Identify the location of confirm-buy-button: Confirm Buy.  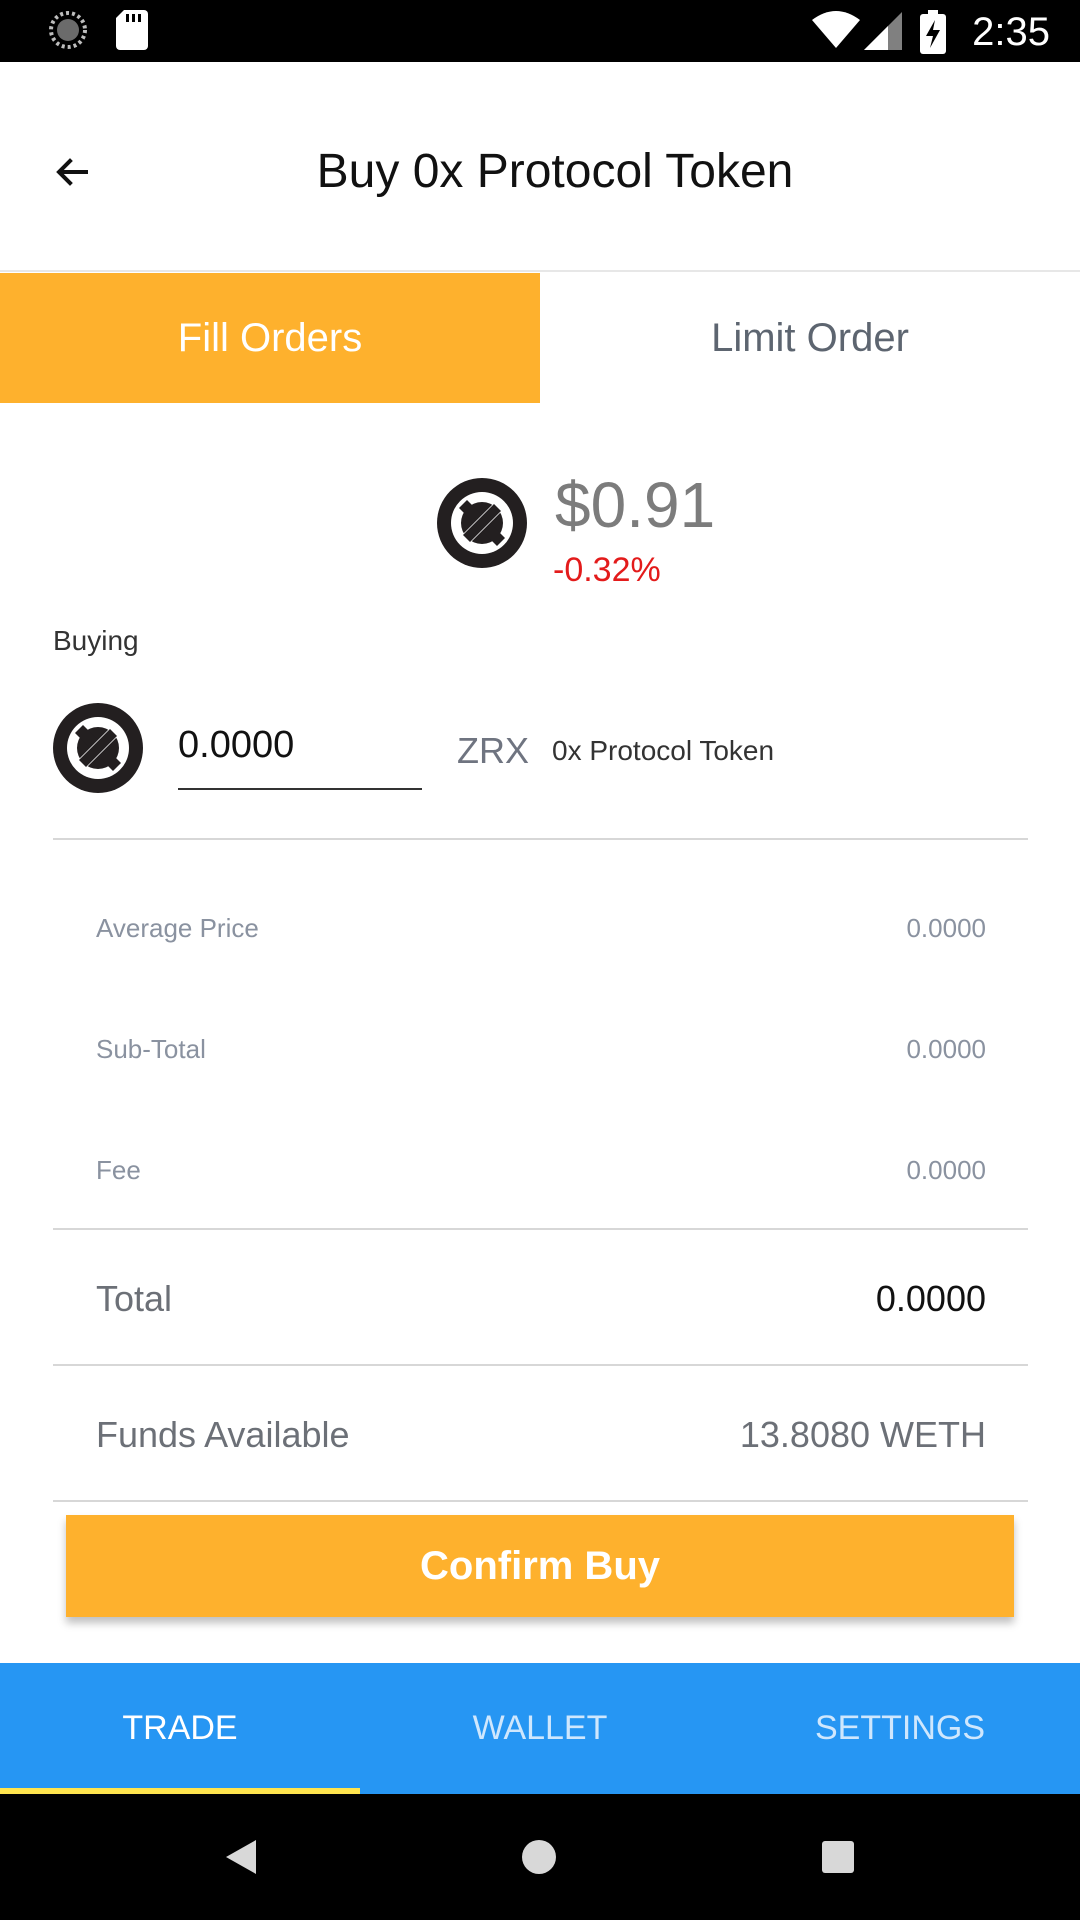
(540, 1566).